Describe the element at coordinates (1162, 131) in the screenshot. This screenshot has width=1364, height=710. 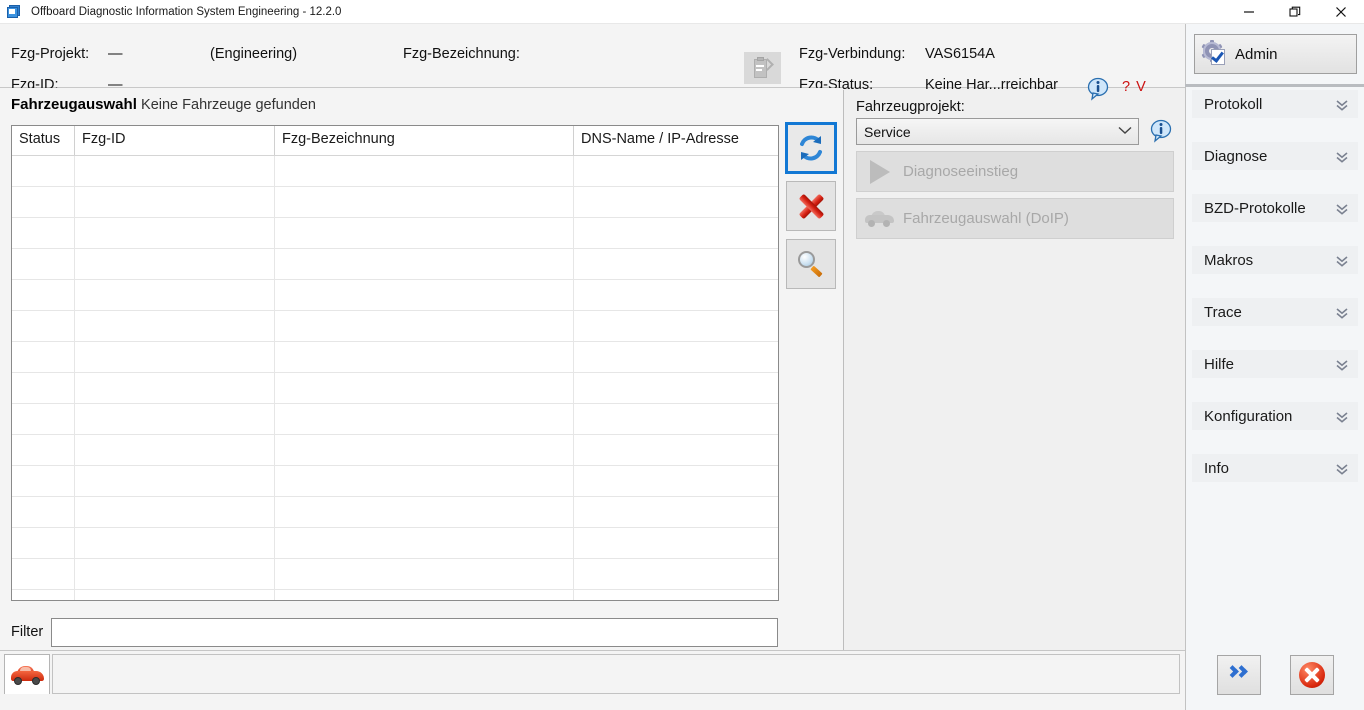
I see `project-info-icon` at that location.